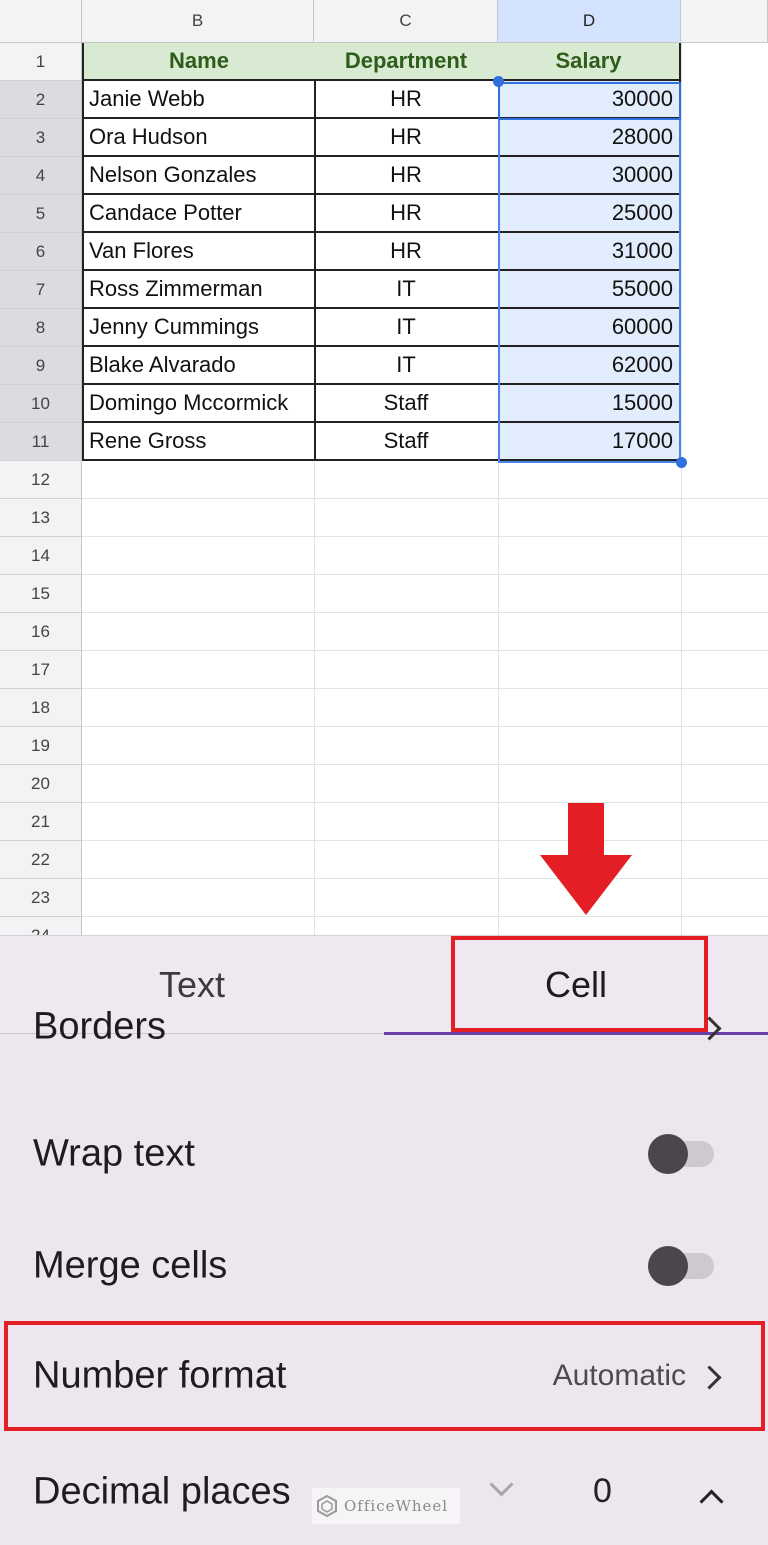 This screenshot has width=768, height=1545. Describe the element at coordinates (41, 708) in the screenshot. I see `row-header: 18` at that location.